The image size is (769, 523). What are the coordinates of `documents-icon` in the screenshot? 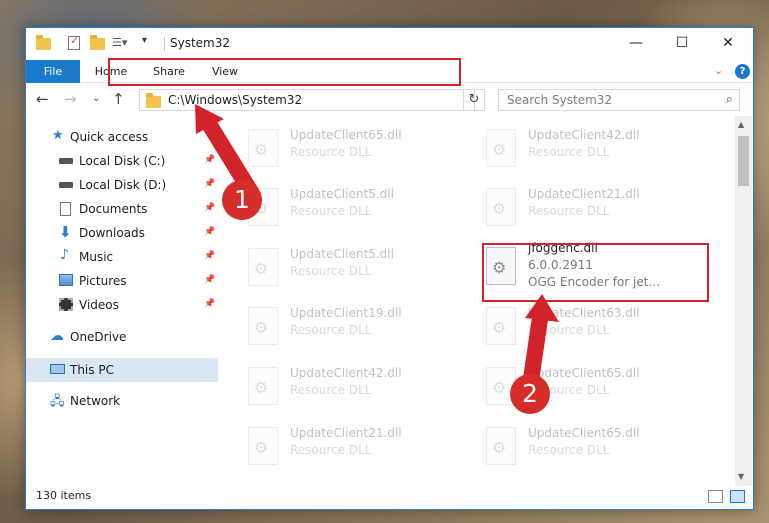 It's located at (65, 209).